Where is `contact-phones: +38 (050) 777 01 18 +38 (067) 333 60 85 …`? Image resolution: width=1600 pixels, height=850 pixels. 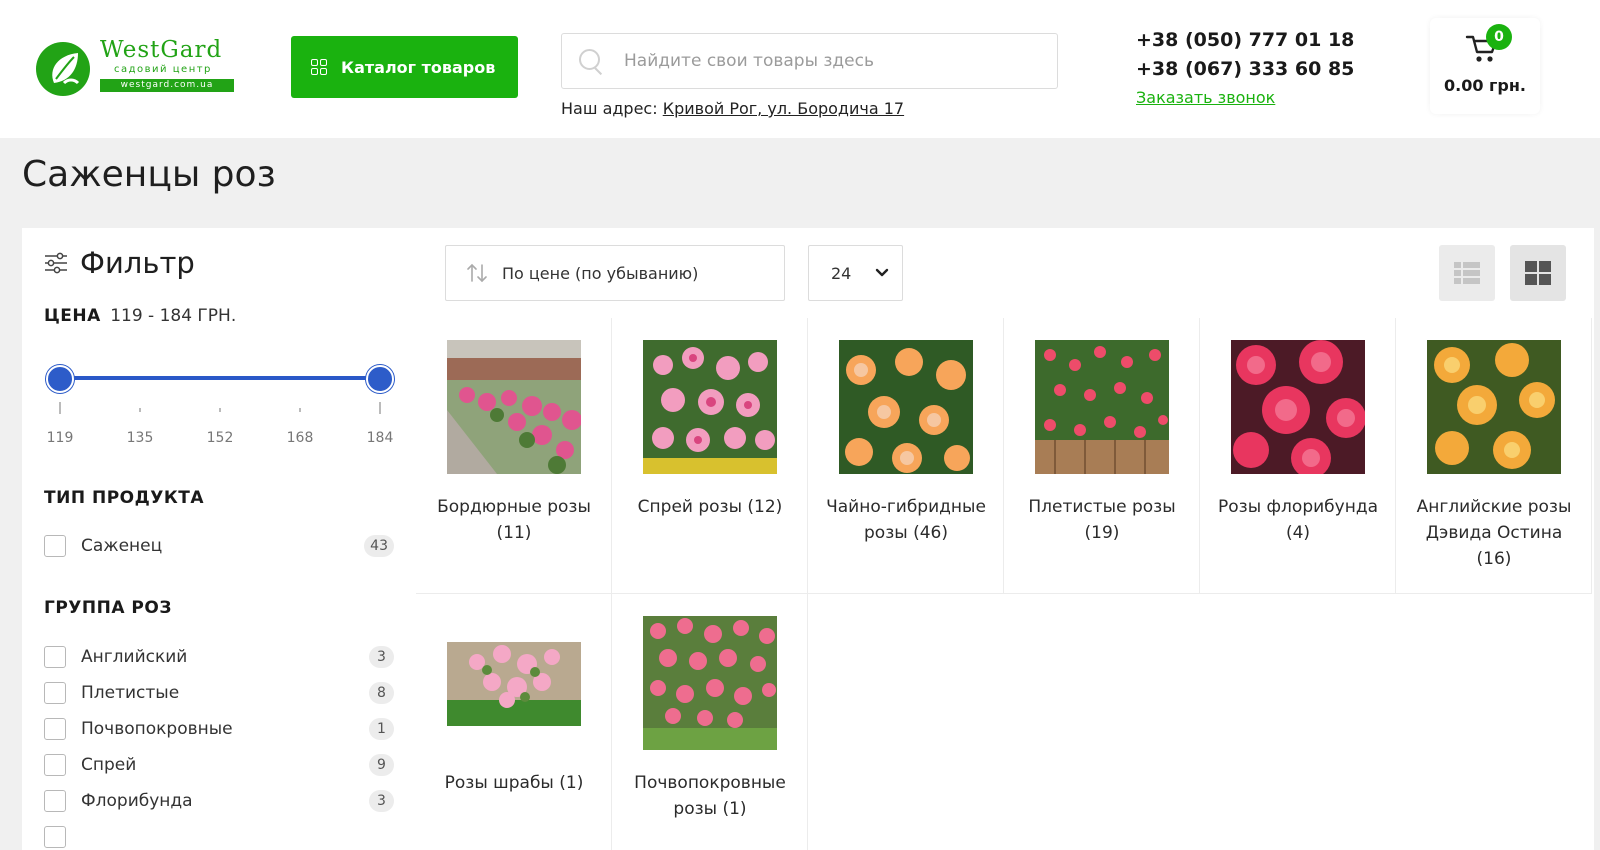
contact-phones: +38 (050) 777 01 18 +38 (067) 333 60 85 … is located at coordinates (1245, 66).